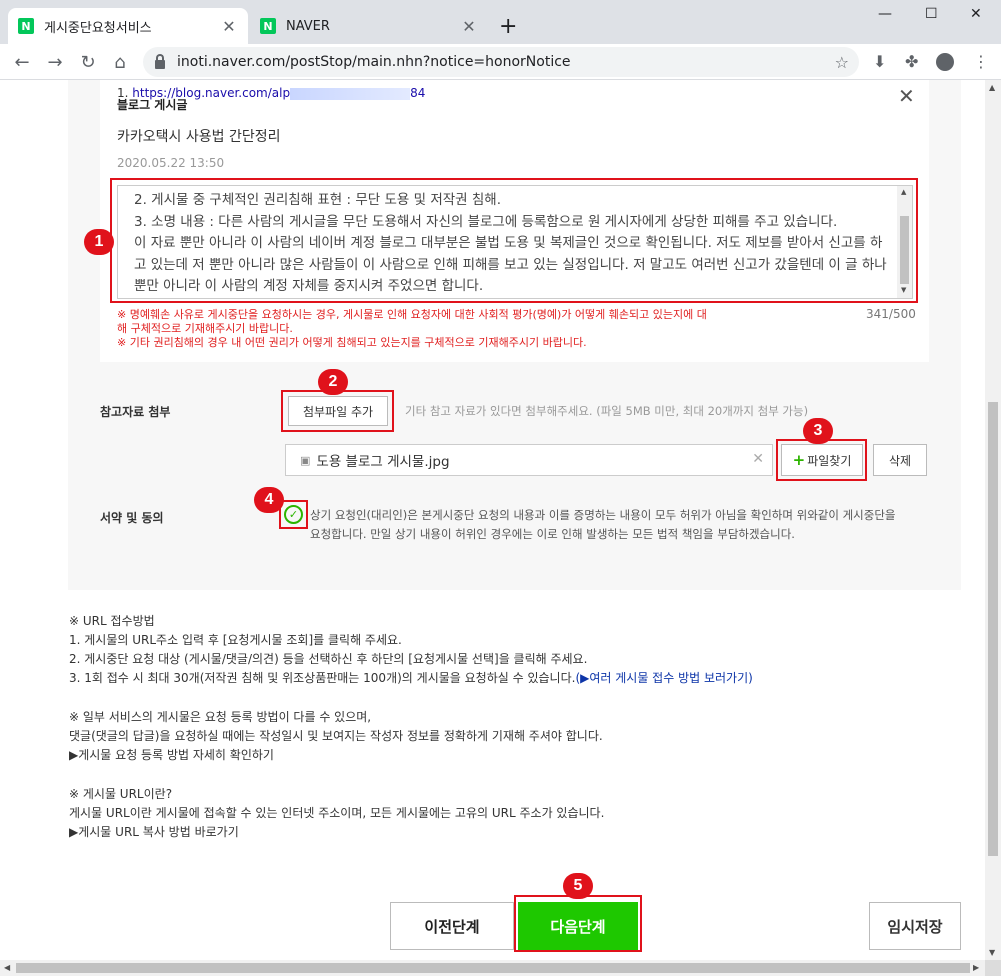 The width and height of the screenshot is (1001, 976). What do you see at coordinates (992, 87) in the screenshot?
I see `scroll-up-arrow-icon: ▲` at bounding box center [992, 87].